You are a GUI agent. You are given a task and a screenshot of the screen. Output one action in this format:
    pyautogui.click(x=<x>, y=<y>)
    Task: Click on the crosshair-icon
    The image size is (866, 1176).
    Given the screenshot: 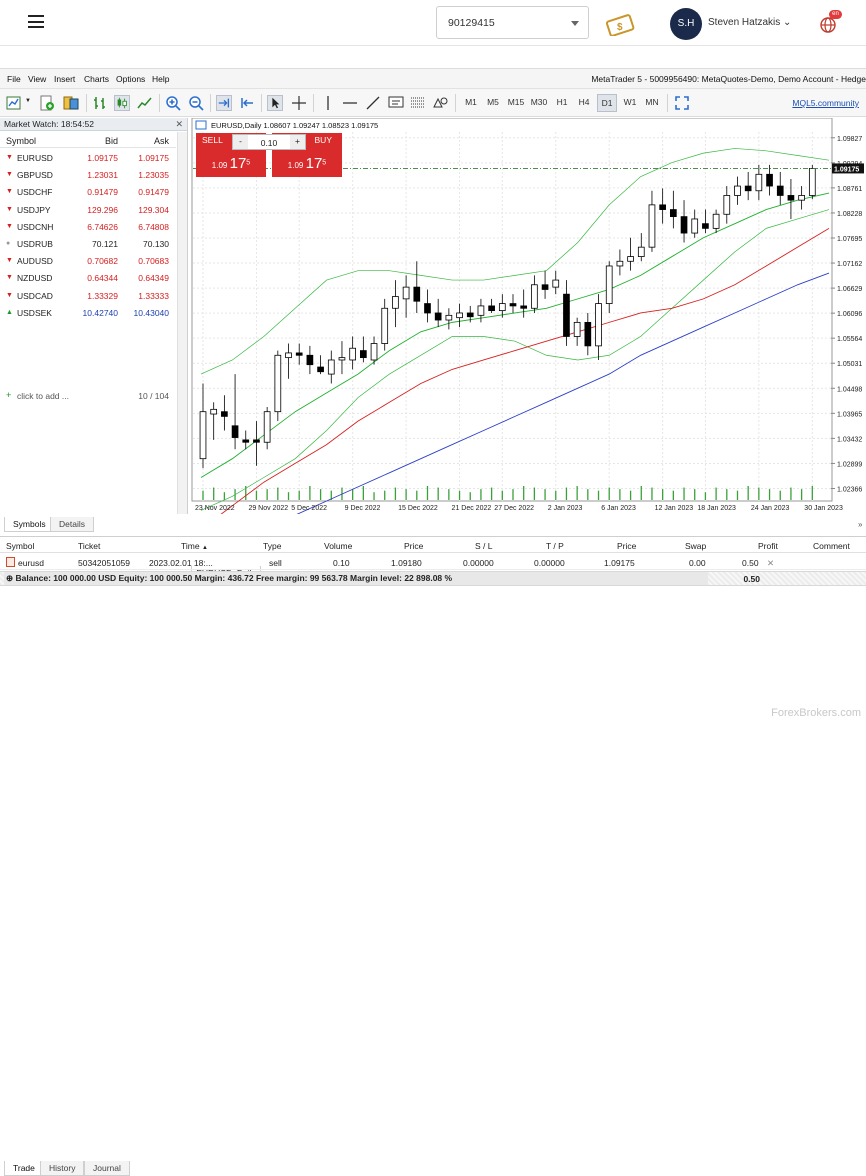 What is the action you would take?
    pyautogui.click(x=299, y=103)
    